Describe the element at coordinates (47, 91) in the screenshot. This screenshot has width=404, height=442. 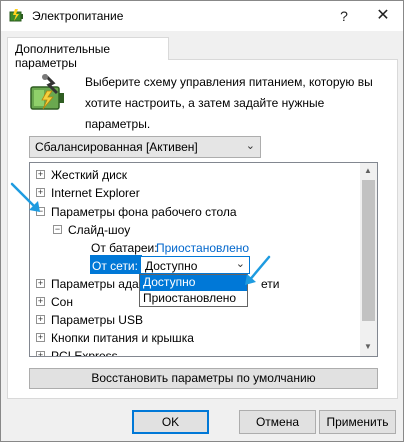
I see `battery-settings-icon` at that location.